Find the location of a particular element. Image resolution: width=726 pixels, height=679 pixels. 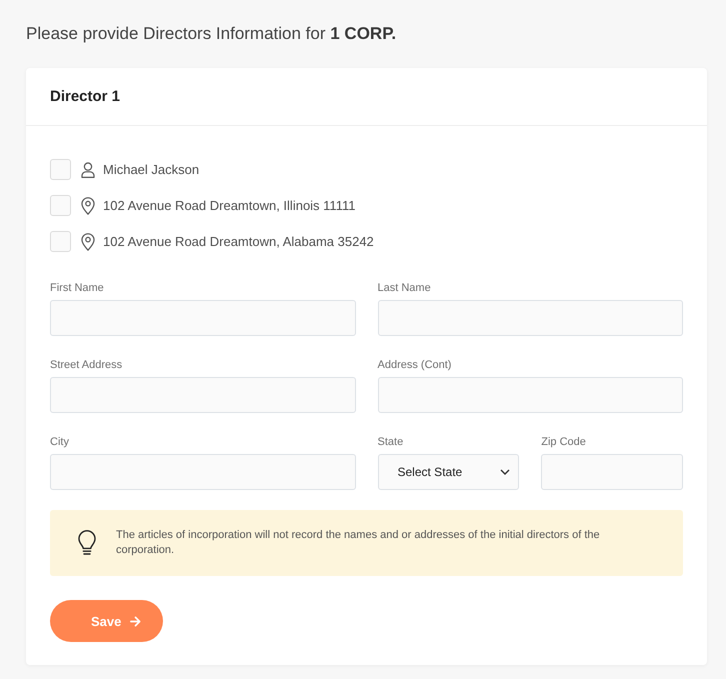

page-heading: Please provide Directors Information for 1 CORP. is located at coordinates (211, 34).